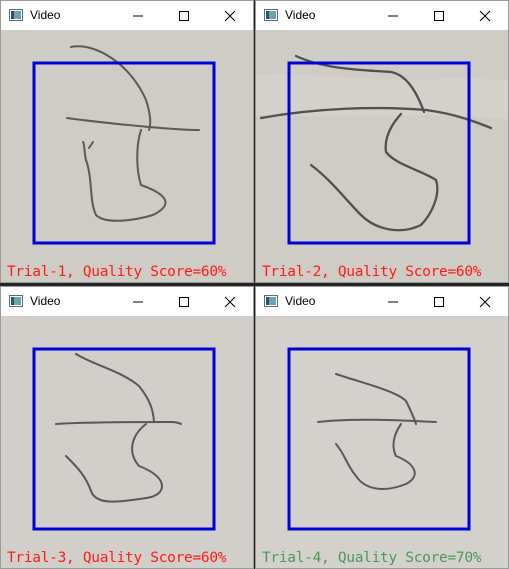 Image resolution: width=509 pixels, height=569 pixels. I want to click on quality-caption: Trial-1, Quality Score=60%, so click(117, 272).